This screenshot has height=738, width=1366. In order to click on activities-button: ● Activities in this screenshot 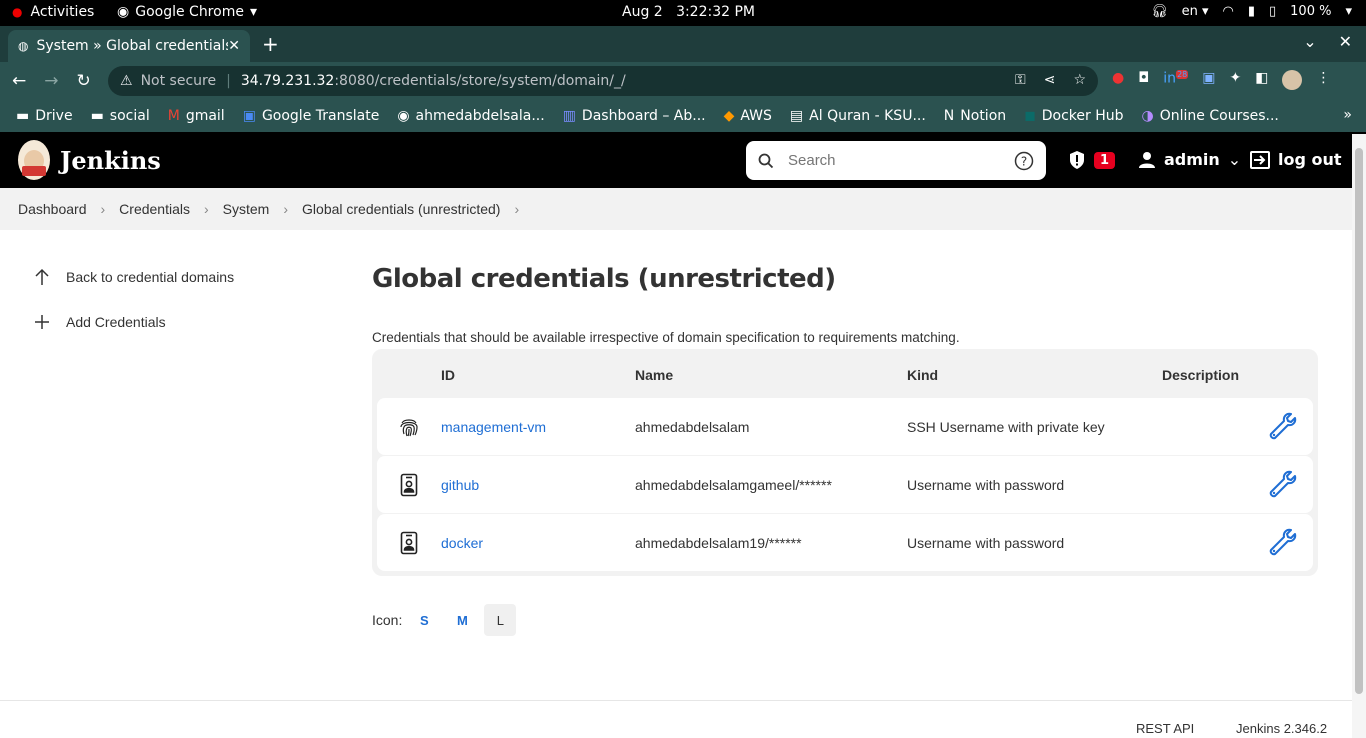, I will do `click(53, 12)`.